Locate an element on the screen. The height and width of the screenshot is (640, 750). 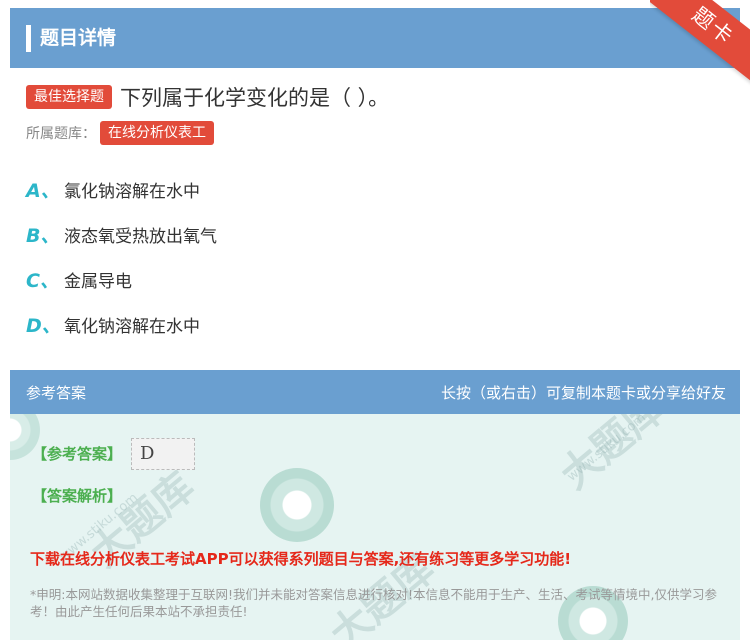
option-b: B、 液态氧受热放出氧气 is located at coordinates (121, 234).